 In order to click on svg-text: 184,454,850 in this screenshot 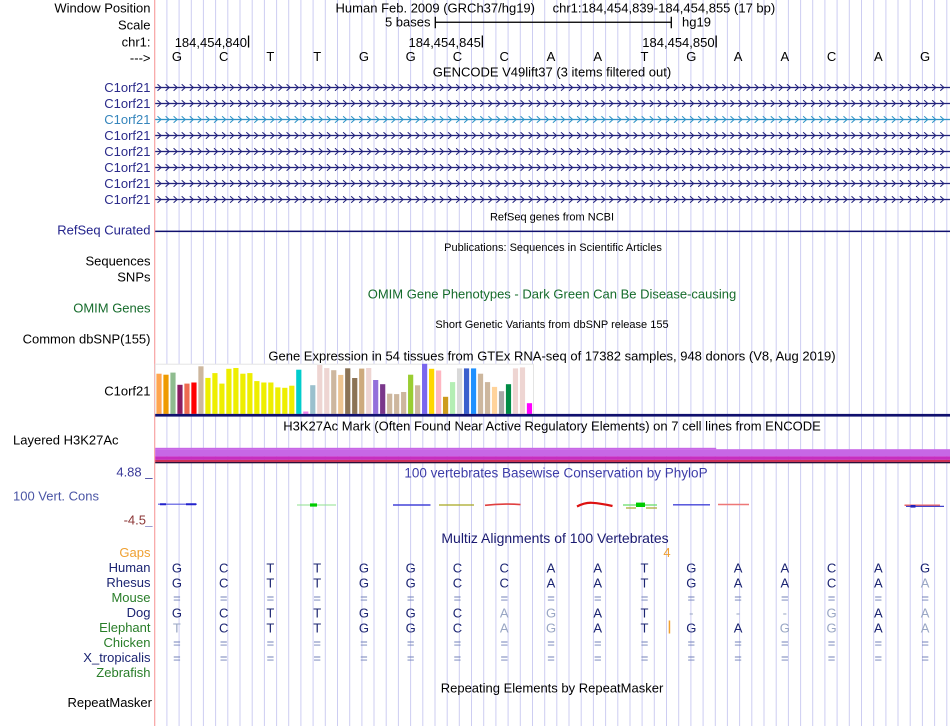, I will do `click(678, 42)`.